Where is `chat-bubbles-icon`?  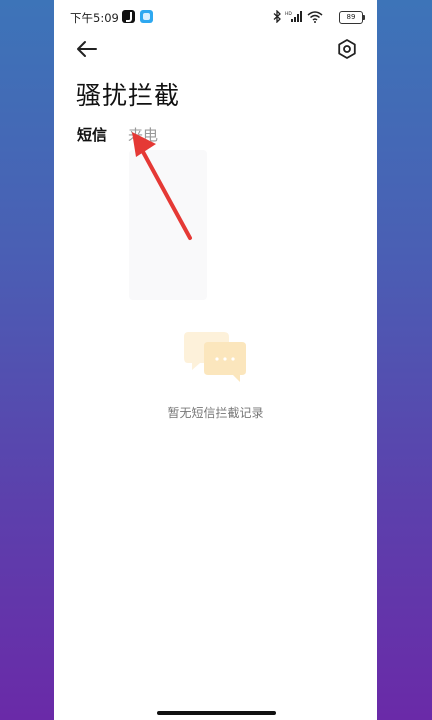
chat-bubbles-icon is located at coordinates (215, 357).